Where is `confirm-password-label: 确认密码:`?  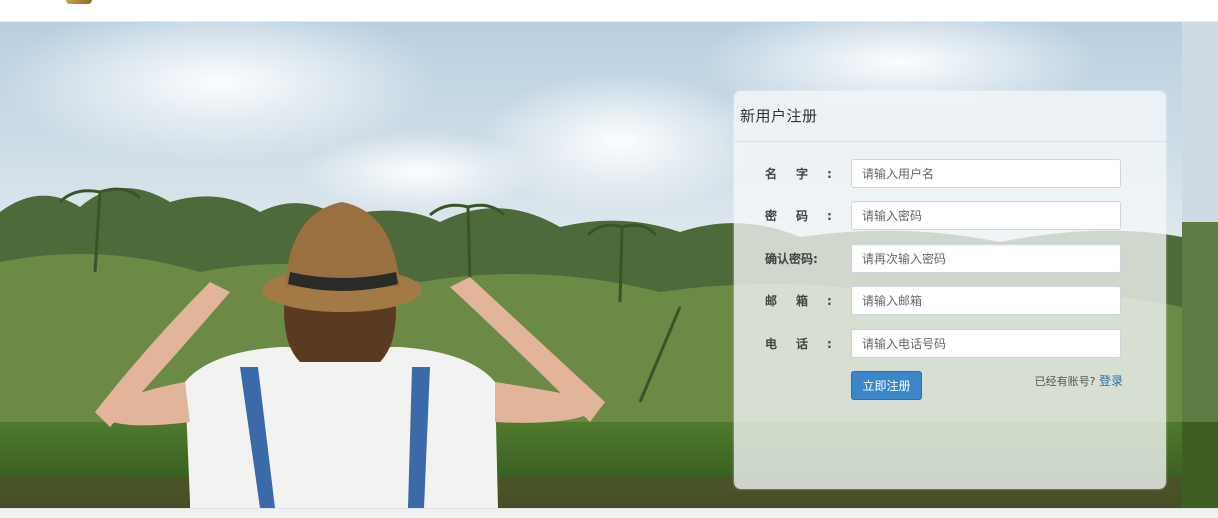
confirm-password-label: 确认密码: is located at coordinates (791, 259).